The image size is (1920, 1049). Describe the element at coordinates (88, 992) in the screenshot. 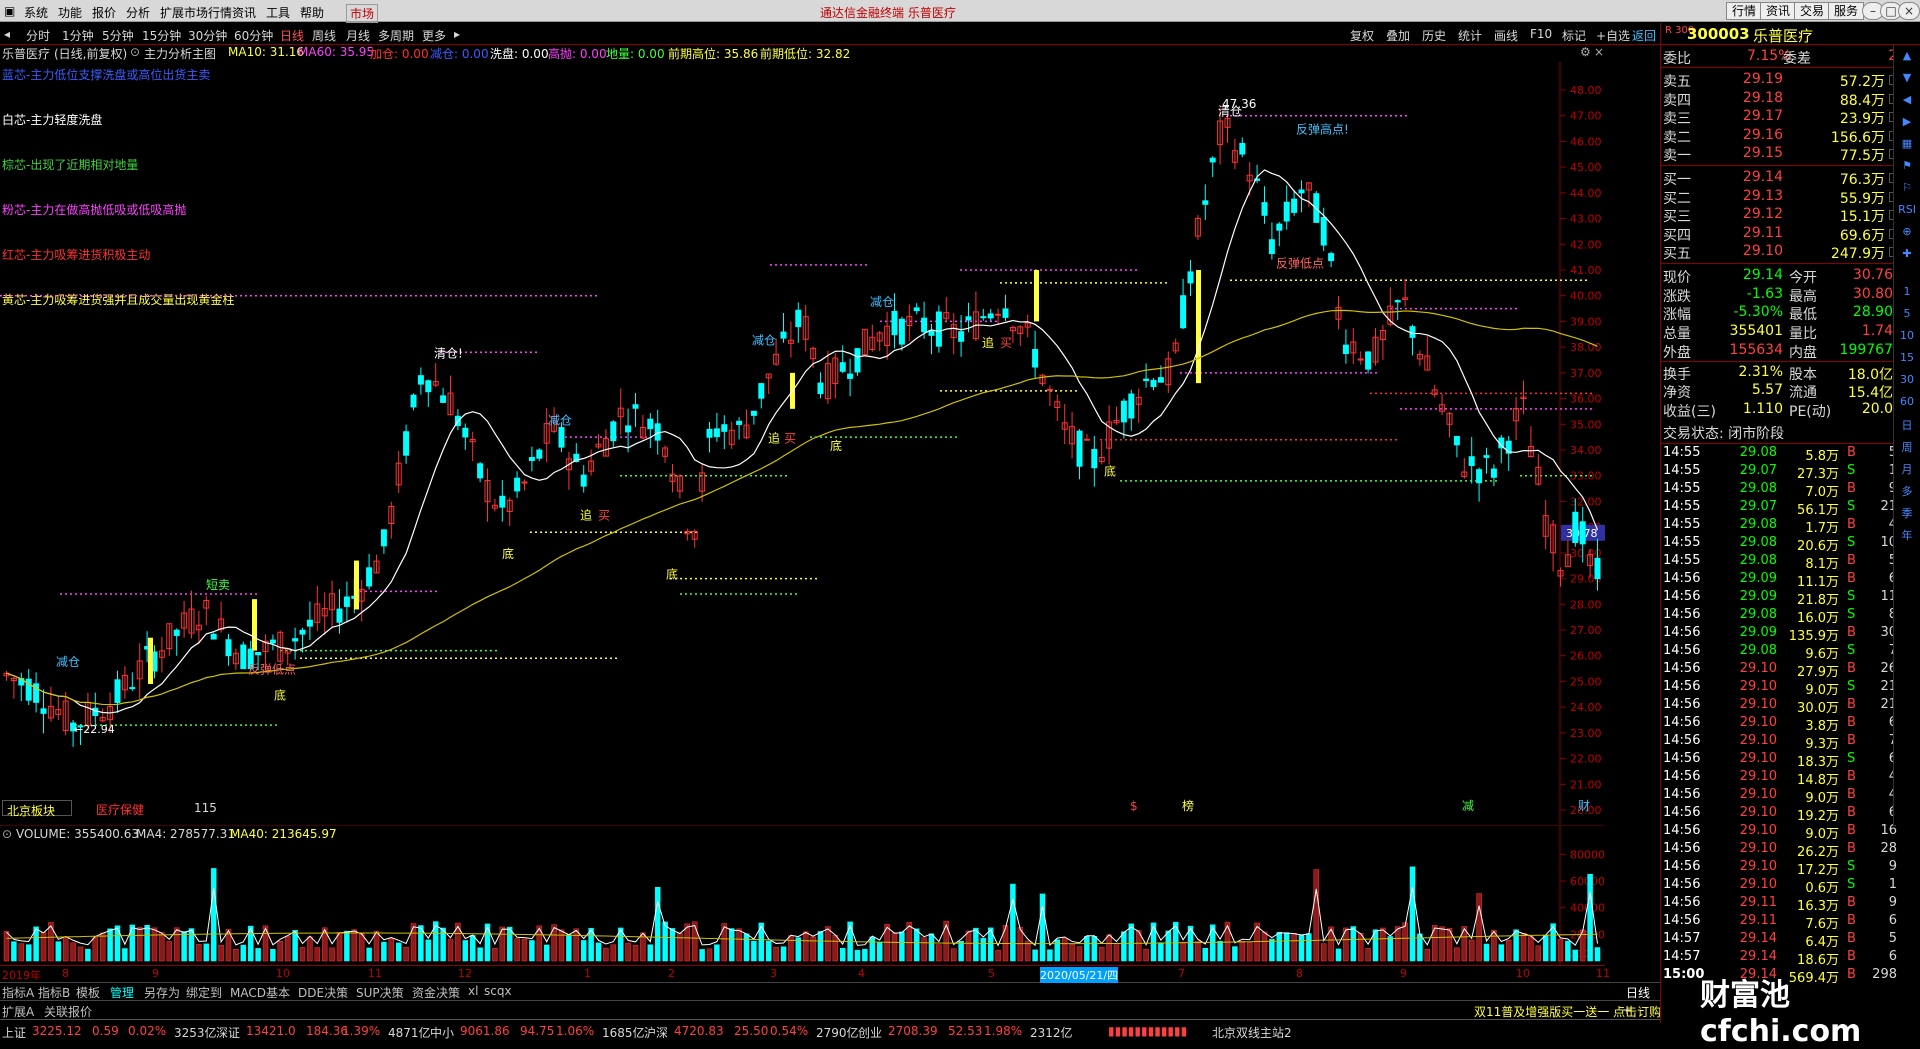

I see `tab-template: 模板` at that location.